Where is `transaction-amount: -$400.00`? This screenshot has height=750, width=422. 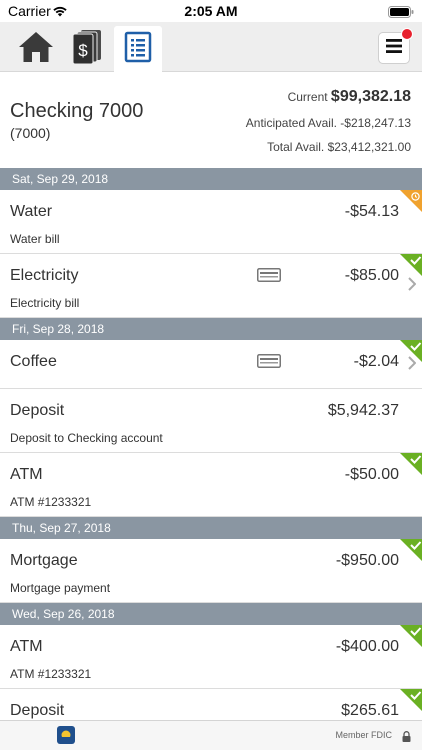
transaction-amount: -$400.00 is located at coordinates (367, 646).